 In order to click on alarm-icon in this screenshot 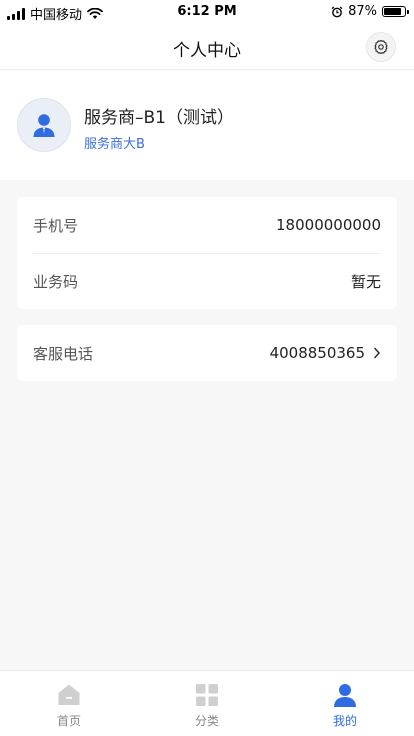, I will do `click(337, 11)`.